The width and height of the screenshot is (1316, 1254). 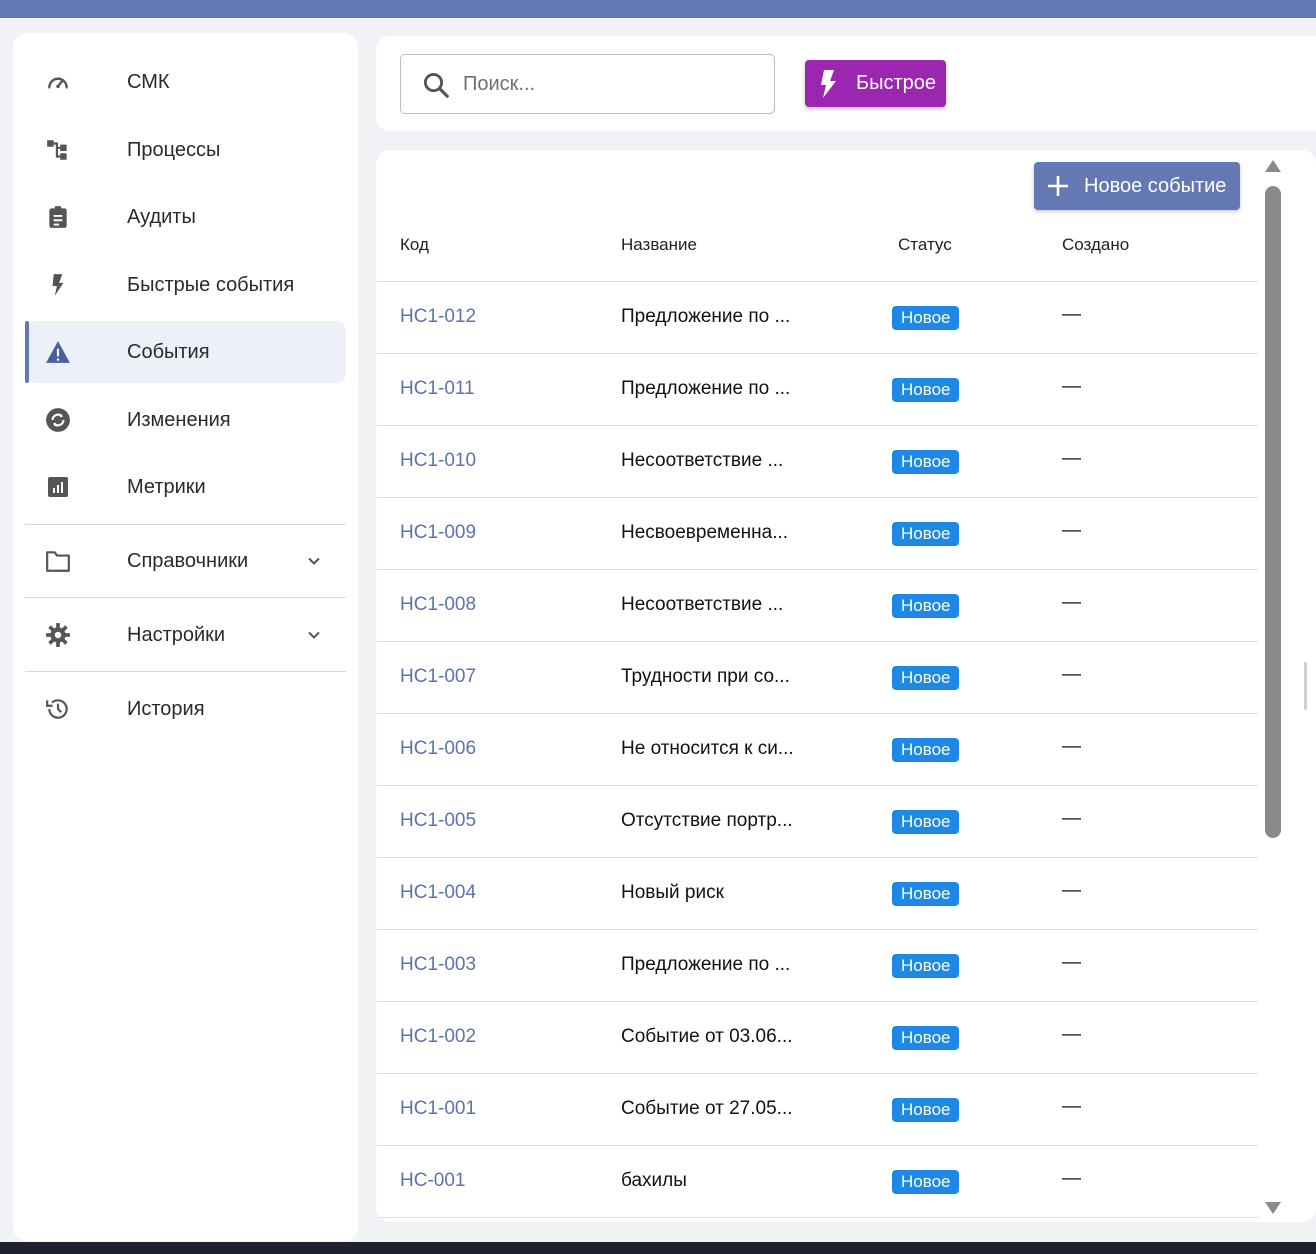 I want to click on clipboard-icon, so click(x=58, y=217).